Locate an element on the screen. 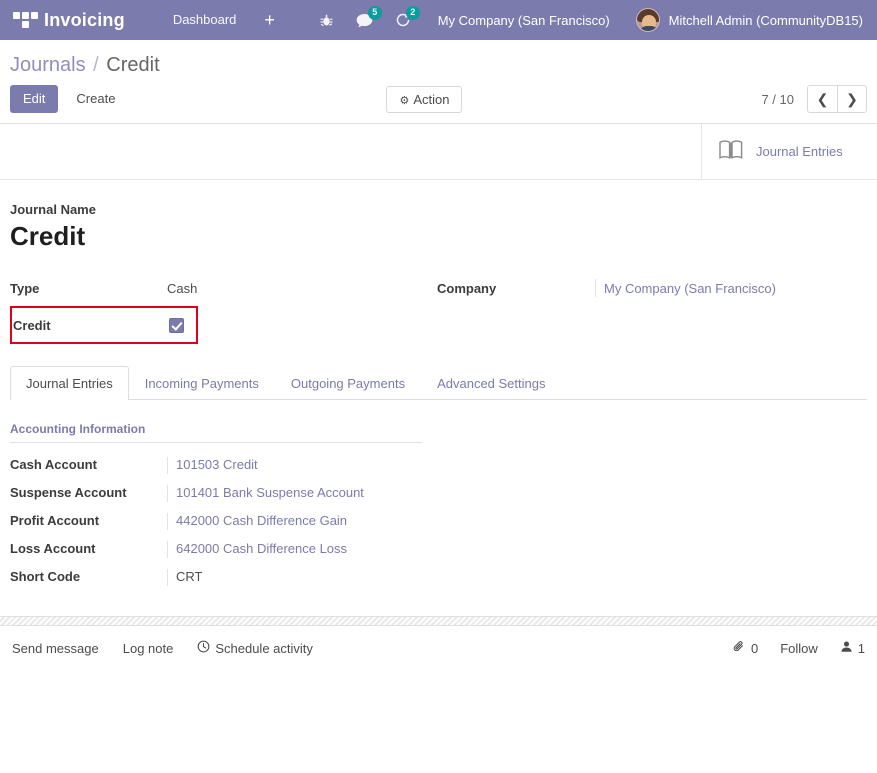 The height and width of the screenshot is (773, 877). form-column-right: Company My Company (San Francisco) is located at coordinates (650, 311).